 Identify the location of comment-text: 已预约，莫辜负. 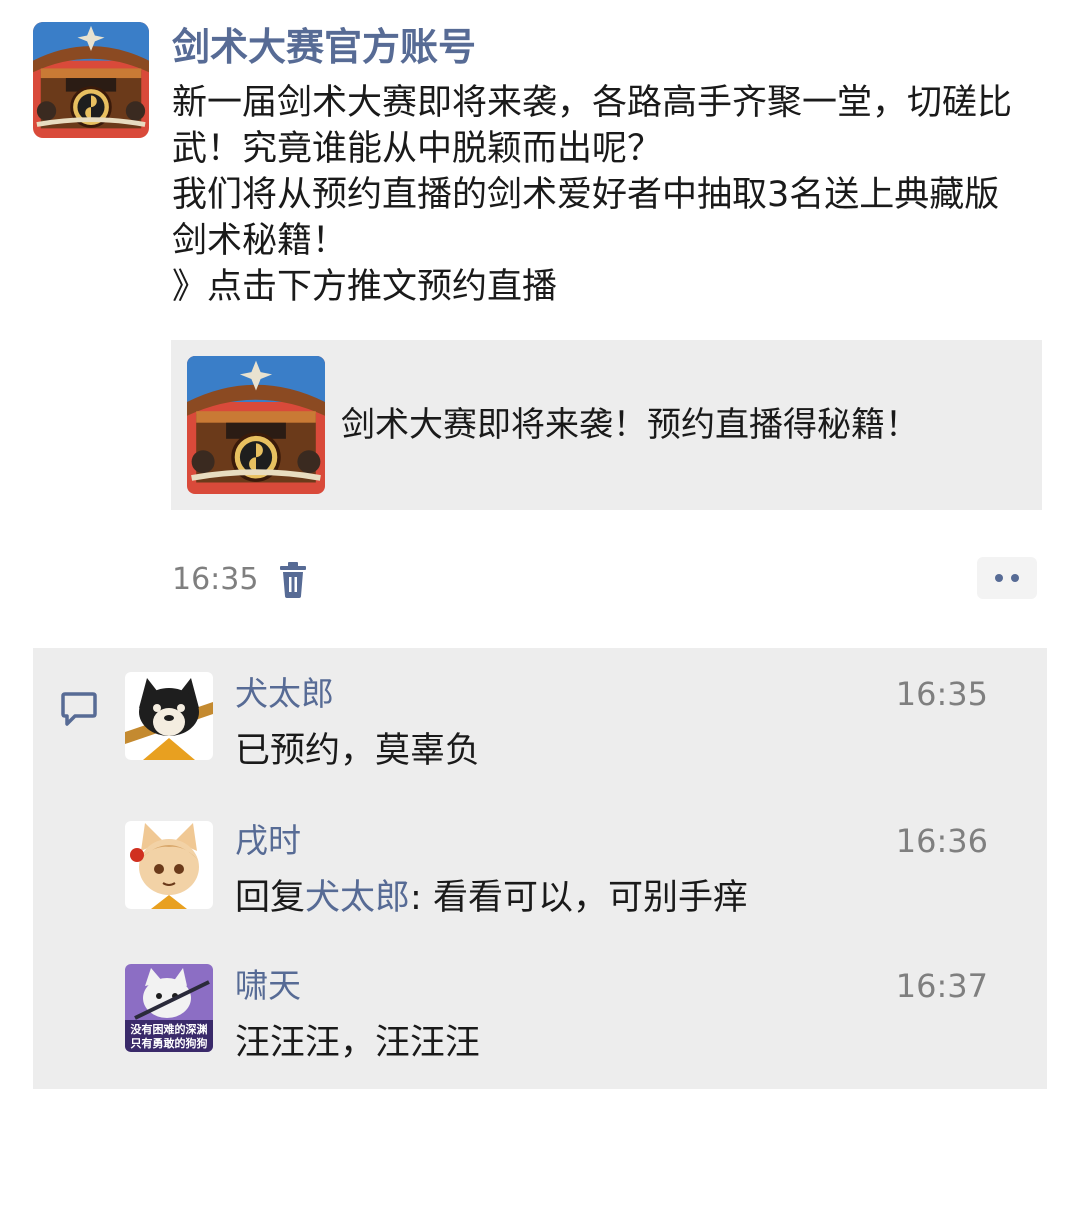
(358, 751).